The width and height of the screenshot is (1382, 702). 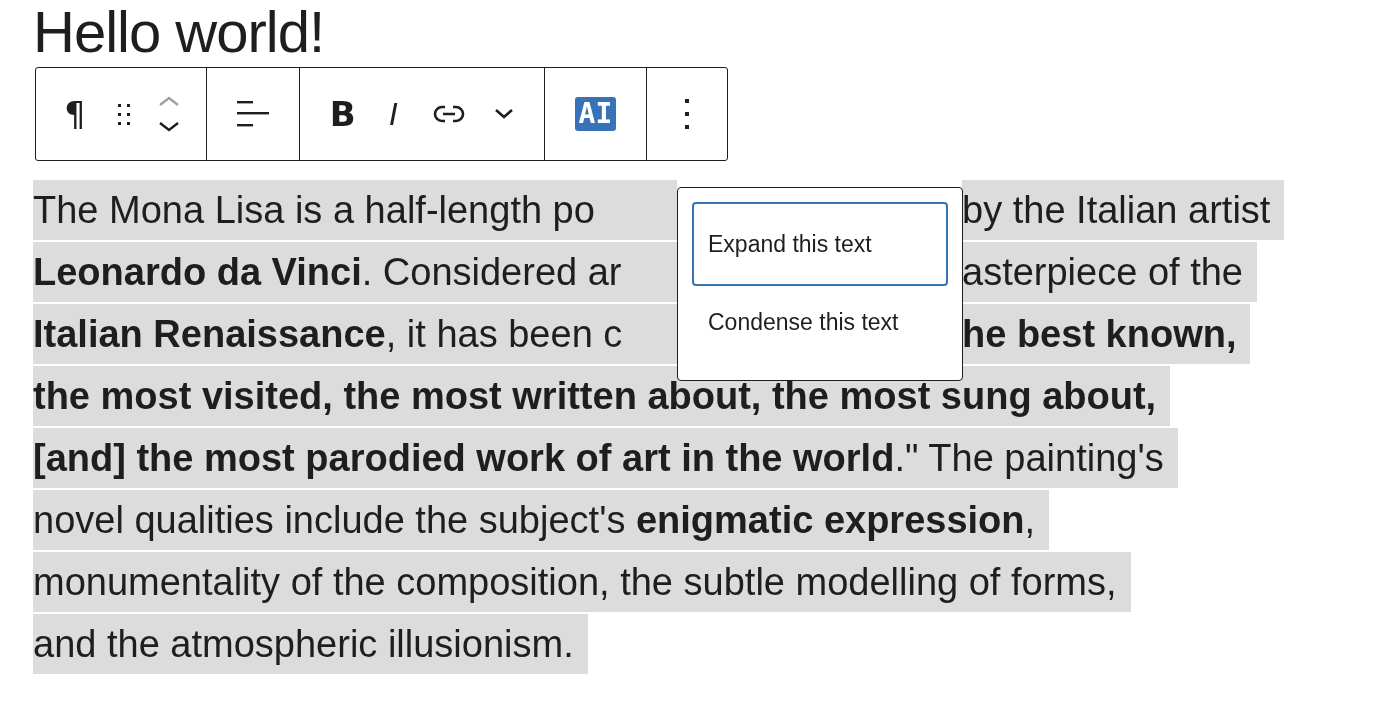 I want to click on ai-button: AI, so click(x=595, y=114).